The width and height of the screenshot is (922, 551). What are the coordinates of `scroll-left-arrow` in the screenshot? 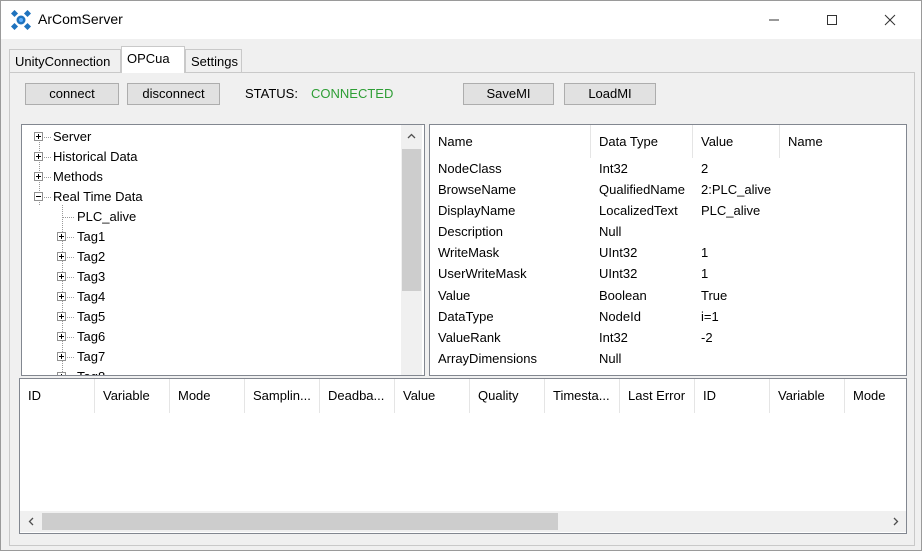 It's located at (30, 521).